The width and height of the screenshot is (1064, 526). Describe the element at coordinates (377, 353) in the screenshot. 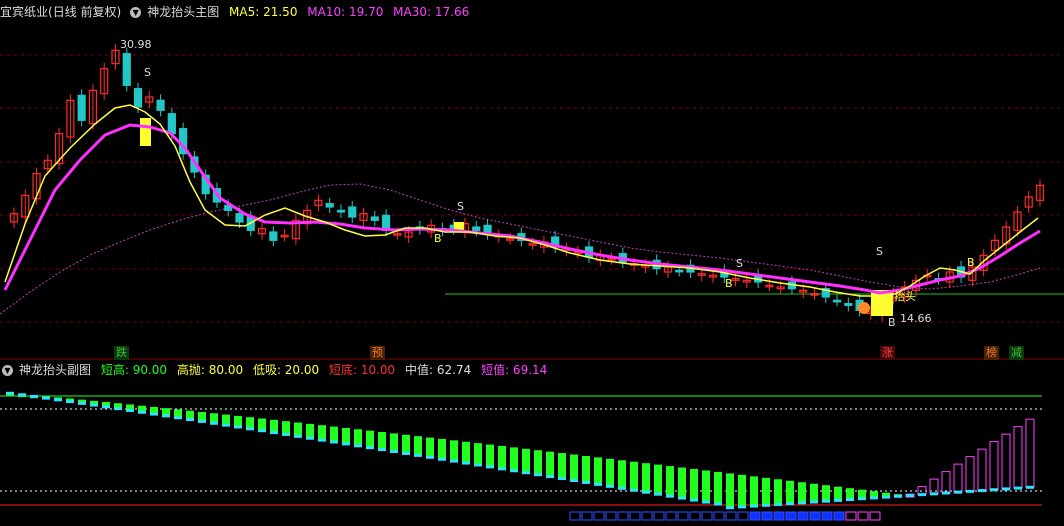

I see `date-tag: 预` at that location.